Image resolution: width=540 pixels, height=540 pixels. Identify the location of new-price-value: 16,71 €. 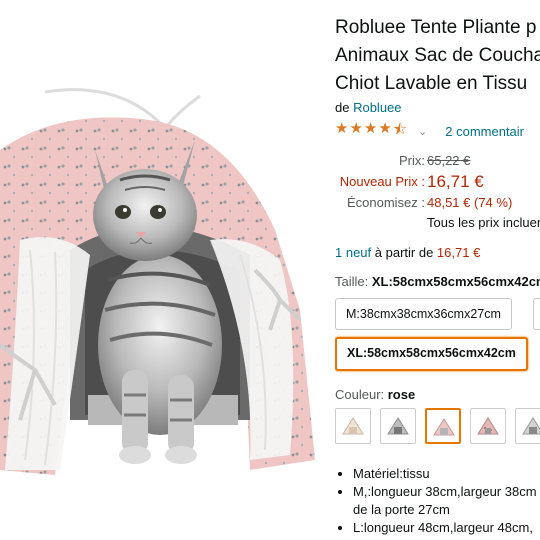
(455, 181).